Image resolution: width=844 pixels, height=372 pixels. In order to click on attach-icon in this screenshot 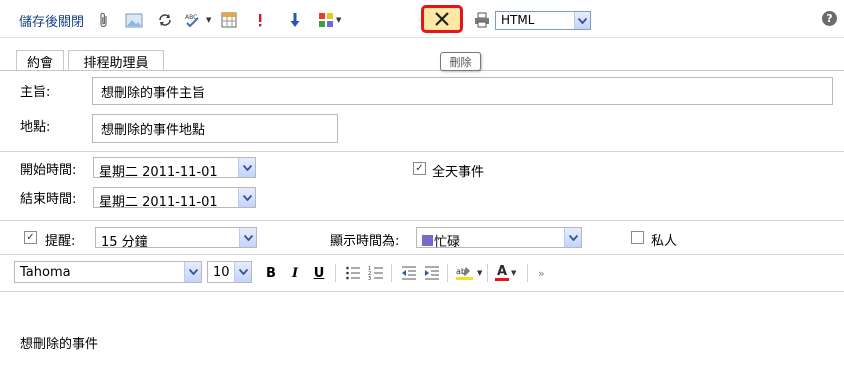, I will do `click(104, 20)`.